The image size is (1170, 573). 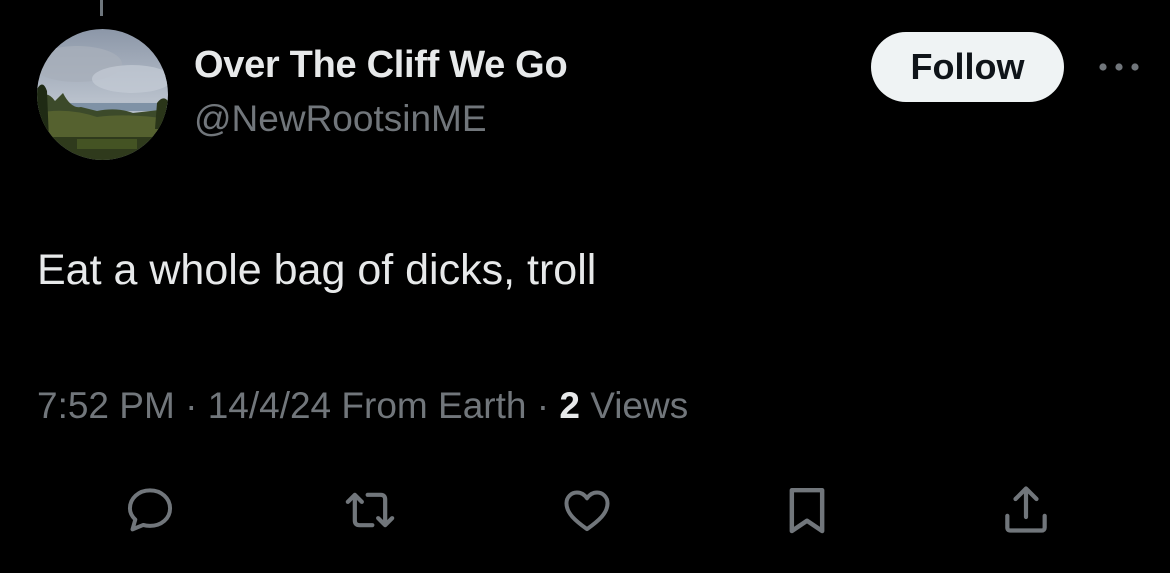 I want to click on tweet-meta: 7:52 PM · 14/4/24 From Earth · 2 Views, so click(x=362, y=406).